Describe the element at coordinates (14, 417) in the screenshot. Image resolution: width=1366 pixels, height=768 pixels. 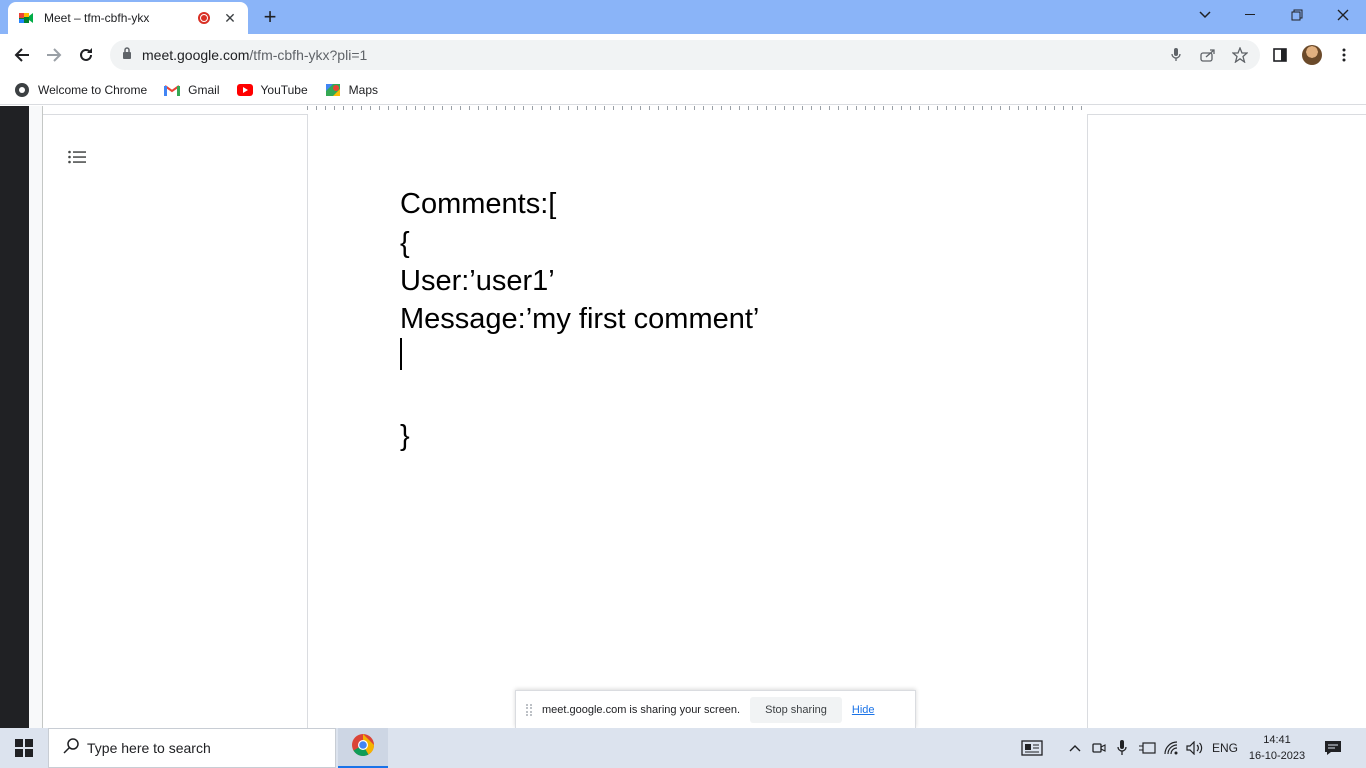
I see `side-strip` at that location.